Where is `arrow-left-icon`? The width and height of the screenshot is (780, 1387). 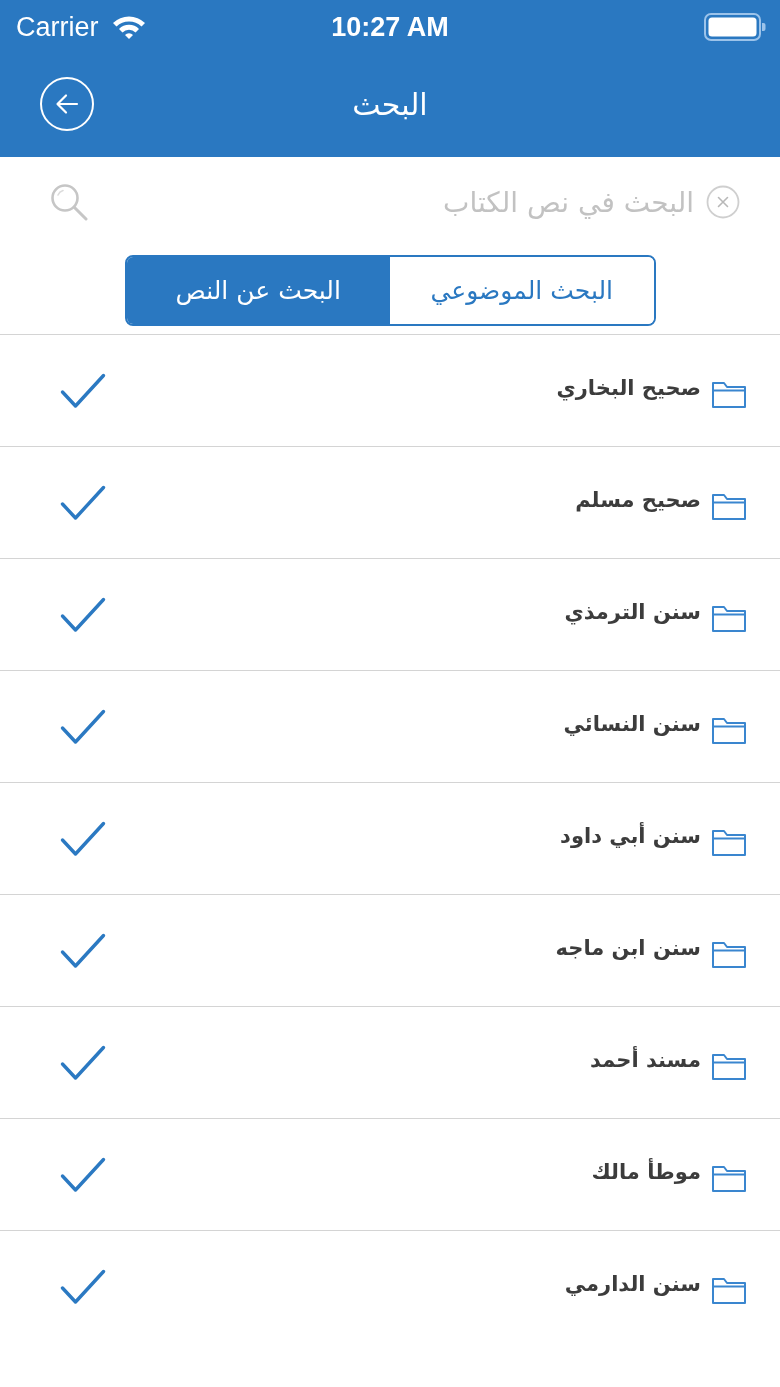
arrow-left-icon is located at coordinates (67, 104).